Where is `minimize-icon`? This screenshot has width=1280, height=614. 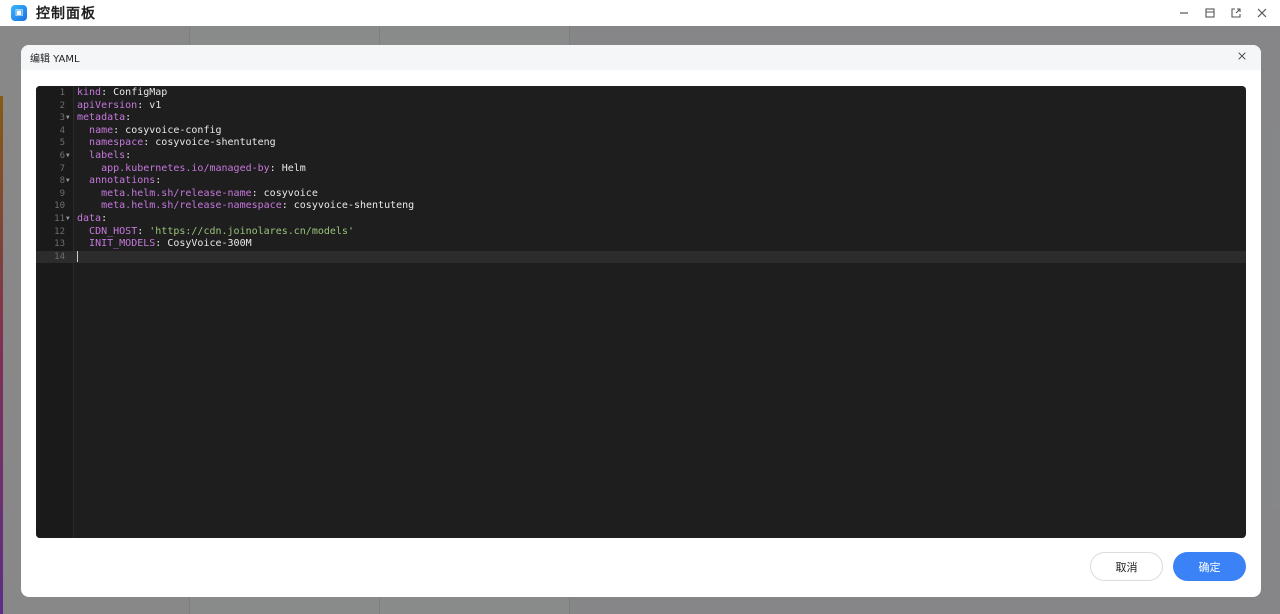 minimize-icon is located at coordinates (1184, 13).